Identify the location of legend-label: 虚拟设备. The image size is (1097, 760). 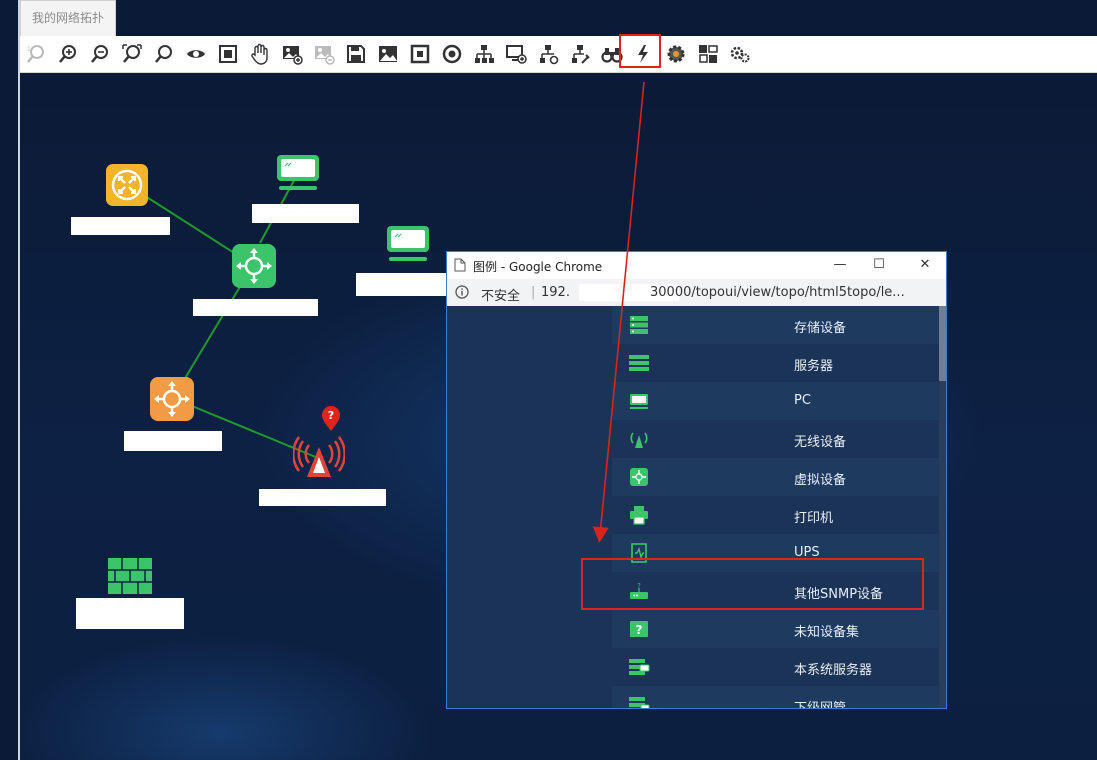
(820, 480).